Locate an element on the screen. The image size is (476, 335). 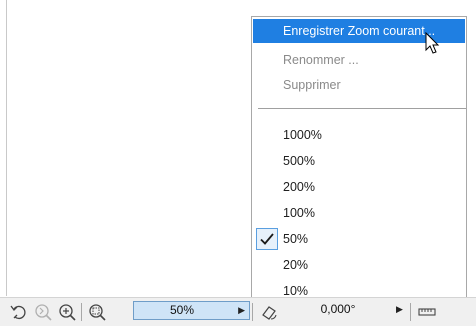
menu-item-label: 10% is located at coordinates (296, 291).